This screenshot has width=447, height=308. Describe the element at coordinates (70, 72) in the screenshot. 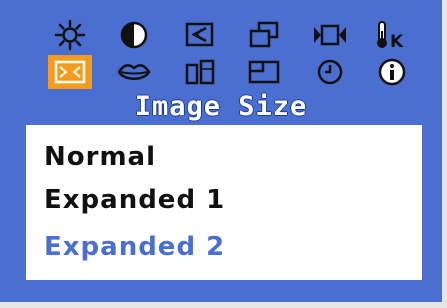

I see `image-size-icon` at that location.